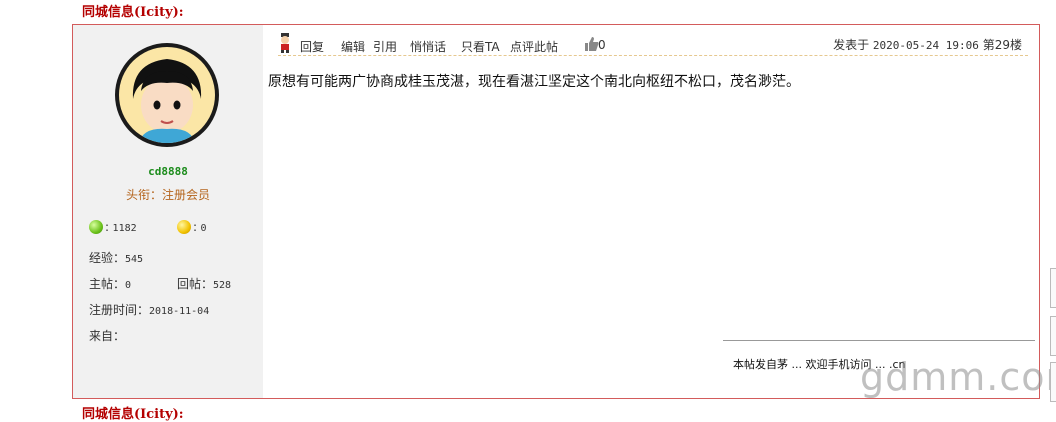 The width and height of the screenshot is (1056, 422). Describe the element at coordinates (107, 258) in the screenshot. I see `exp-label: 经验：` at that location.